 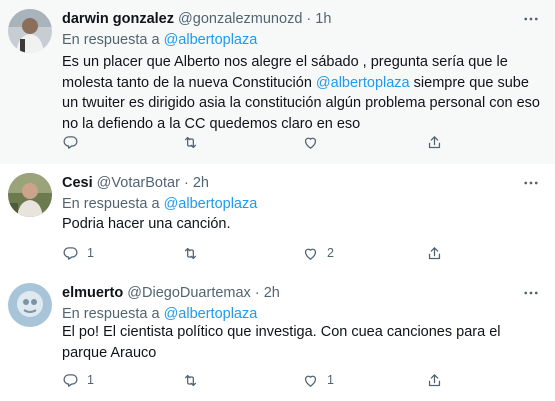 I want to click on like-button: 1, so click(x=318, y=380).